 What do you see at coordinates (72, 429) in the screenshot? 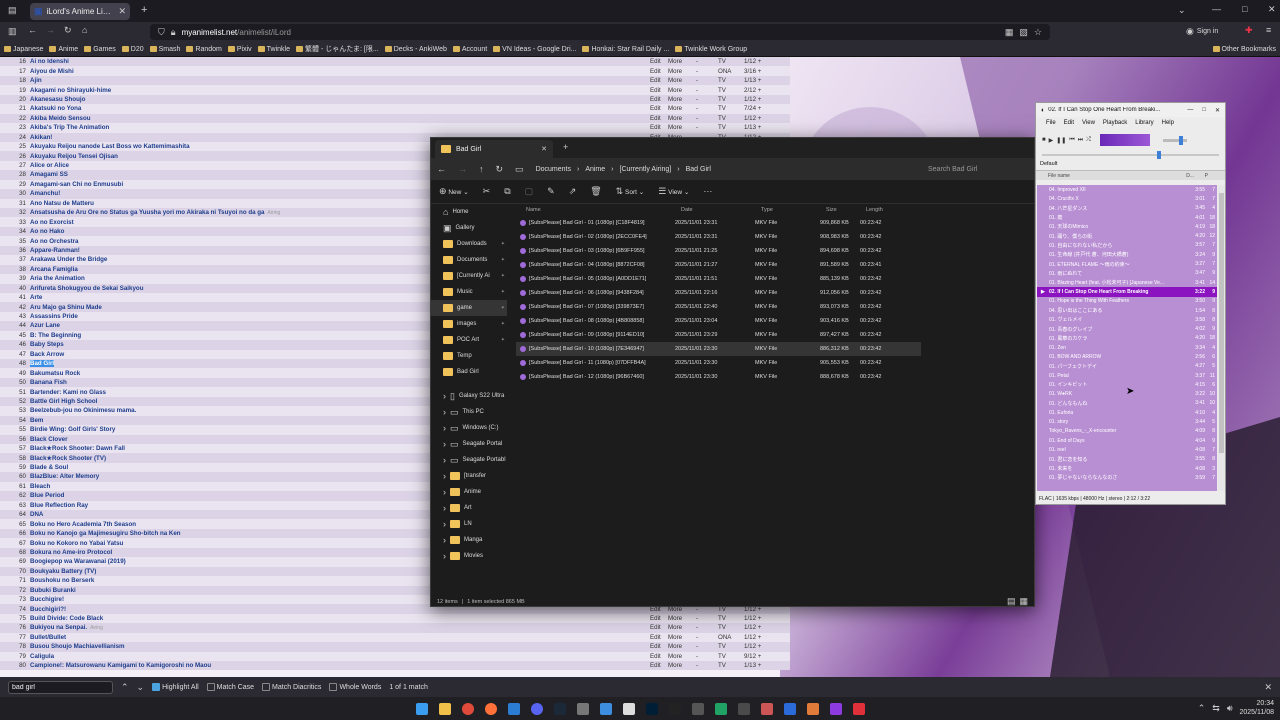
I see `anime-title-text: Birdie Wing: Golf Girls' Story` at bounding box center [72, 429].